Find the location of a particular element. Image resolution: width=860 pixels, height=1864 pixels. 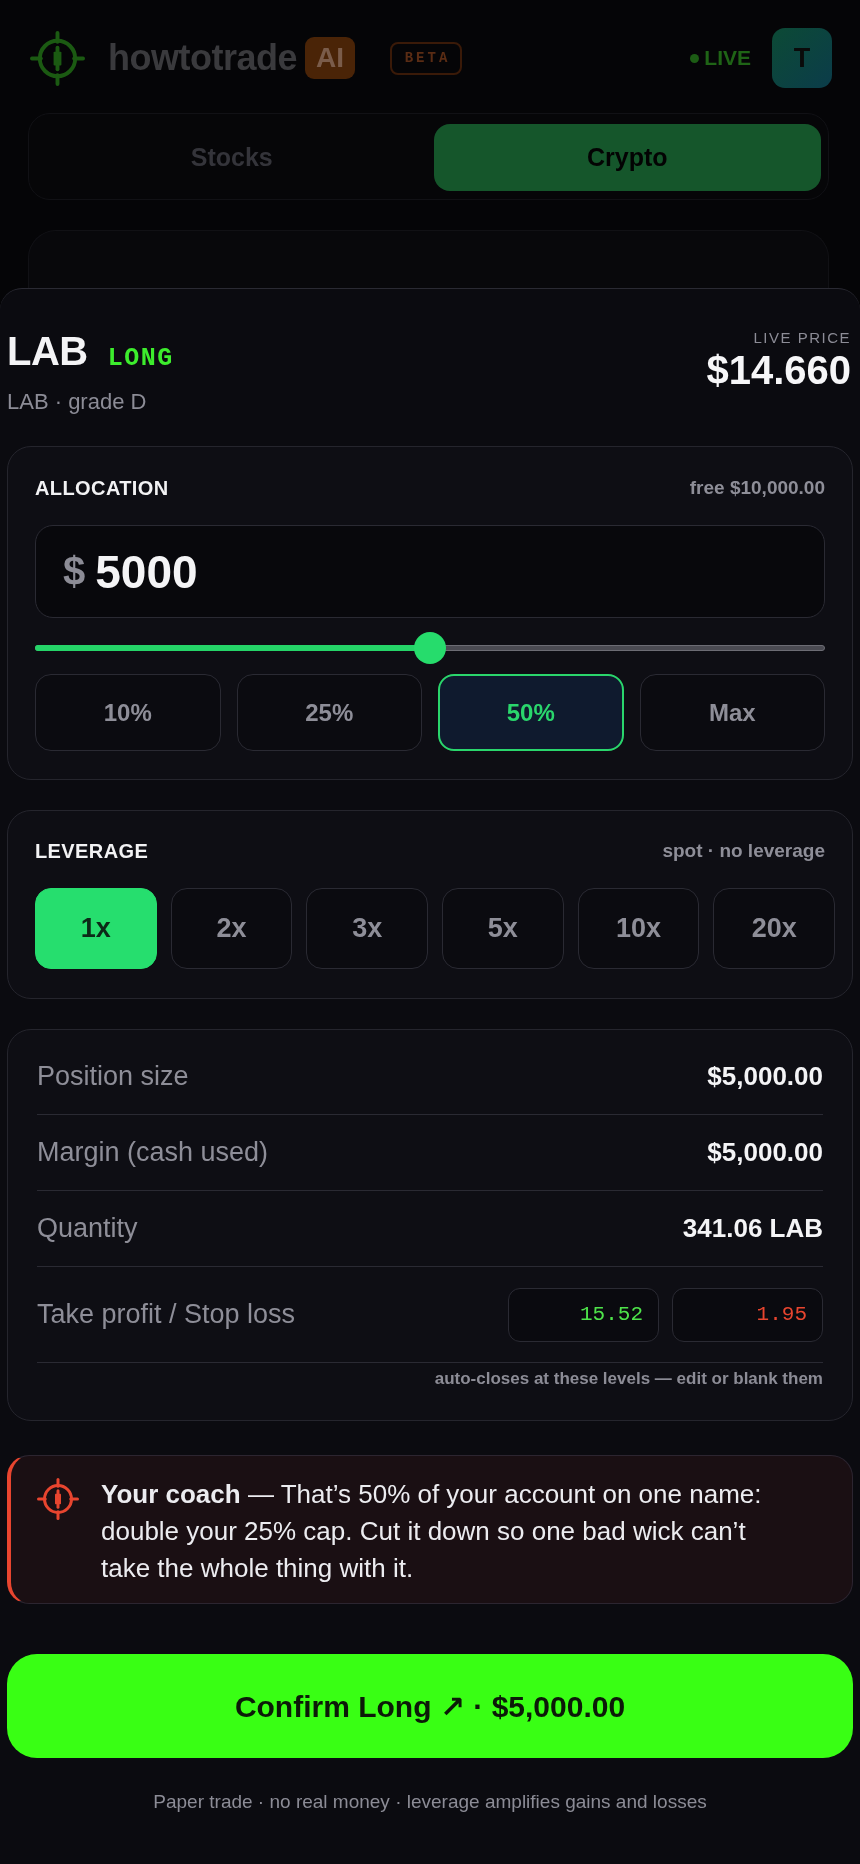

leverage-button: 20x is located at coordinates (774, 928).